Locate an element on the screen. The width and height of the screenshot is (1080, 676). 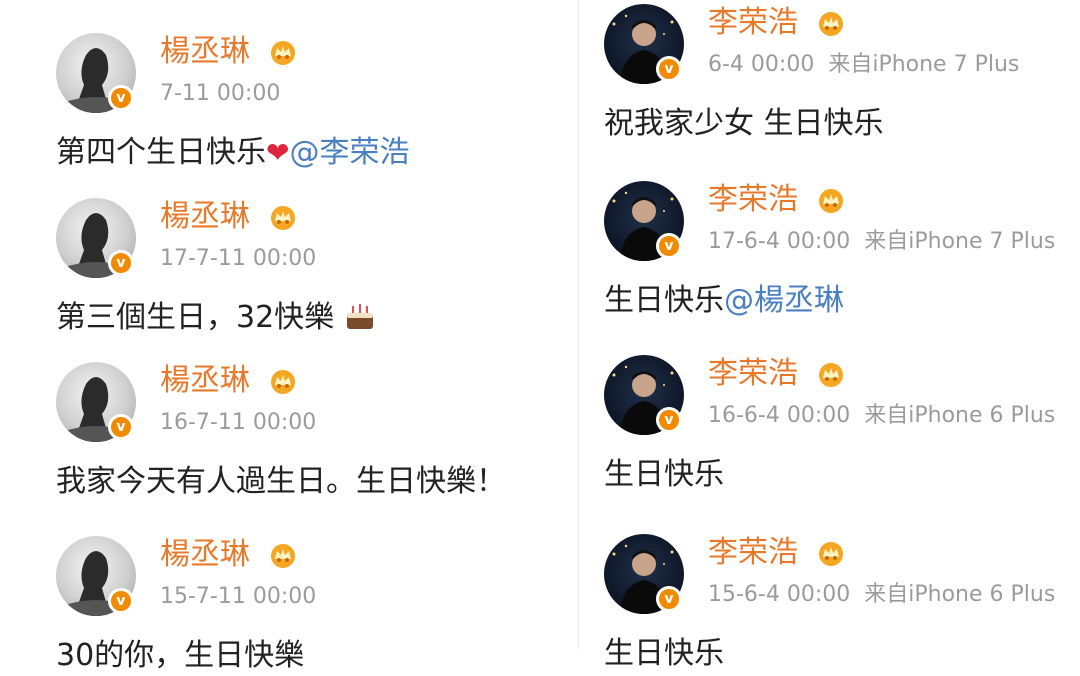
post-meta: 17-6-4 00:00 来自iPhone 7 Plus is located at coordinates (881, 242).